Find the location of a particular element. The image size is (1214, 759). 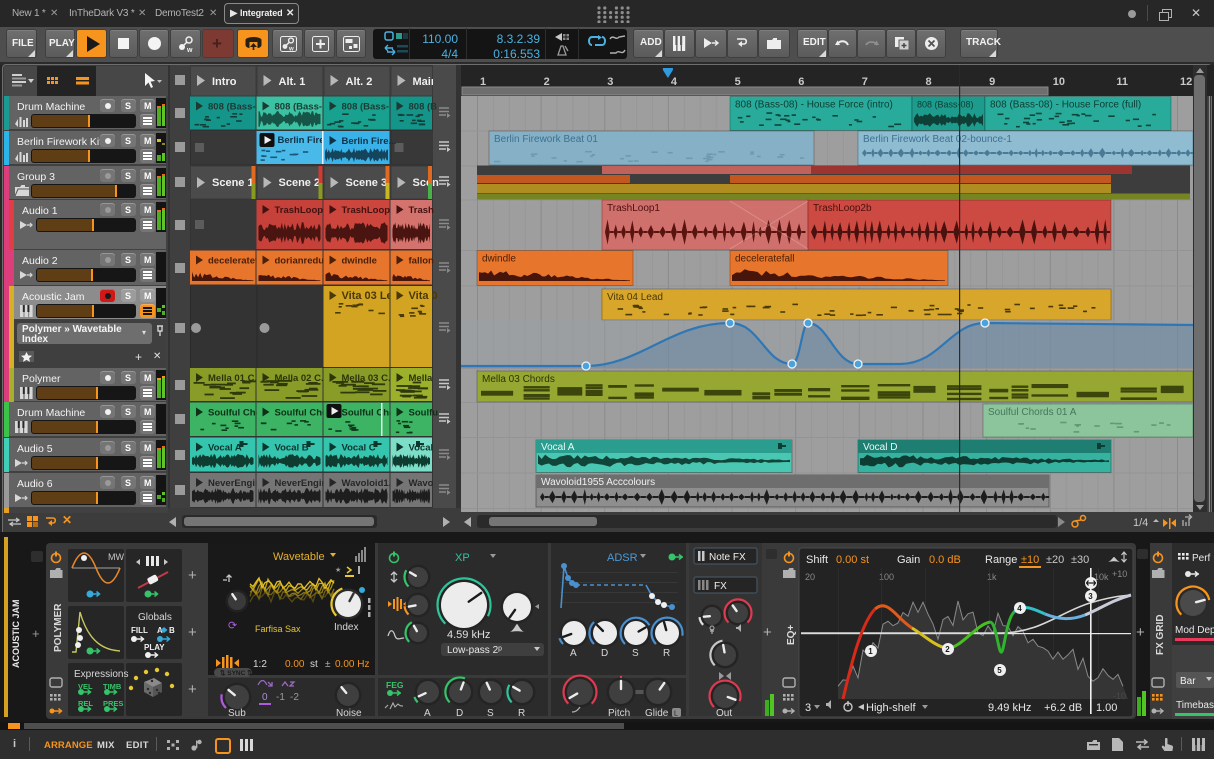

svg-text: ±20 is located at coordinates (1055, 560).